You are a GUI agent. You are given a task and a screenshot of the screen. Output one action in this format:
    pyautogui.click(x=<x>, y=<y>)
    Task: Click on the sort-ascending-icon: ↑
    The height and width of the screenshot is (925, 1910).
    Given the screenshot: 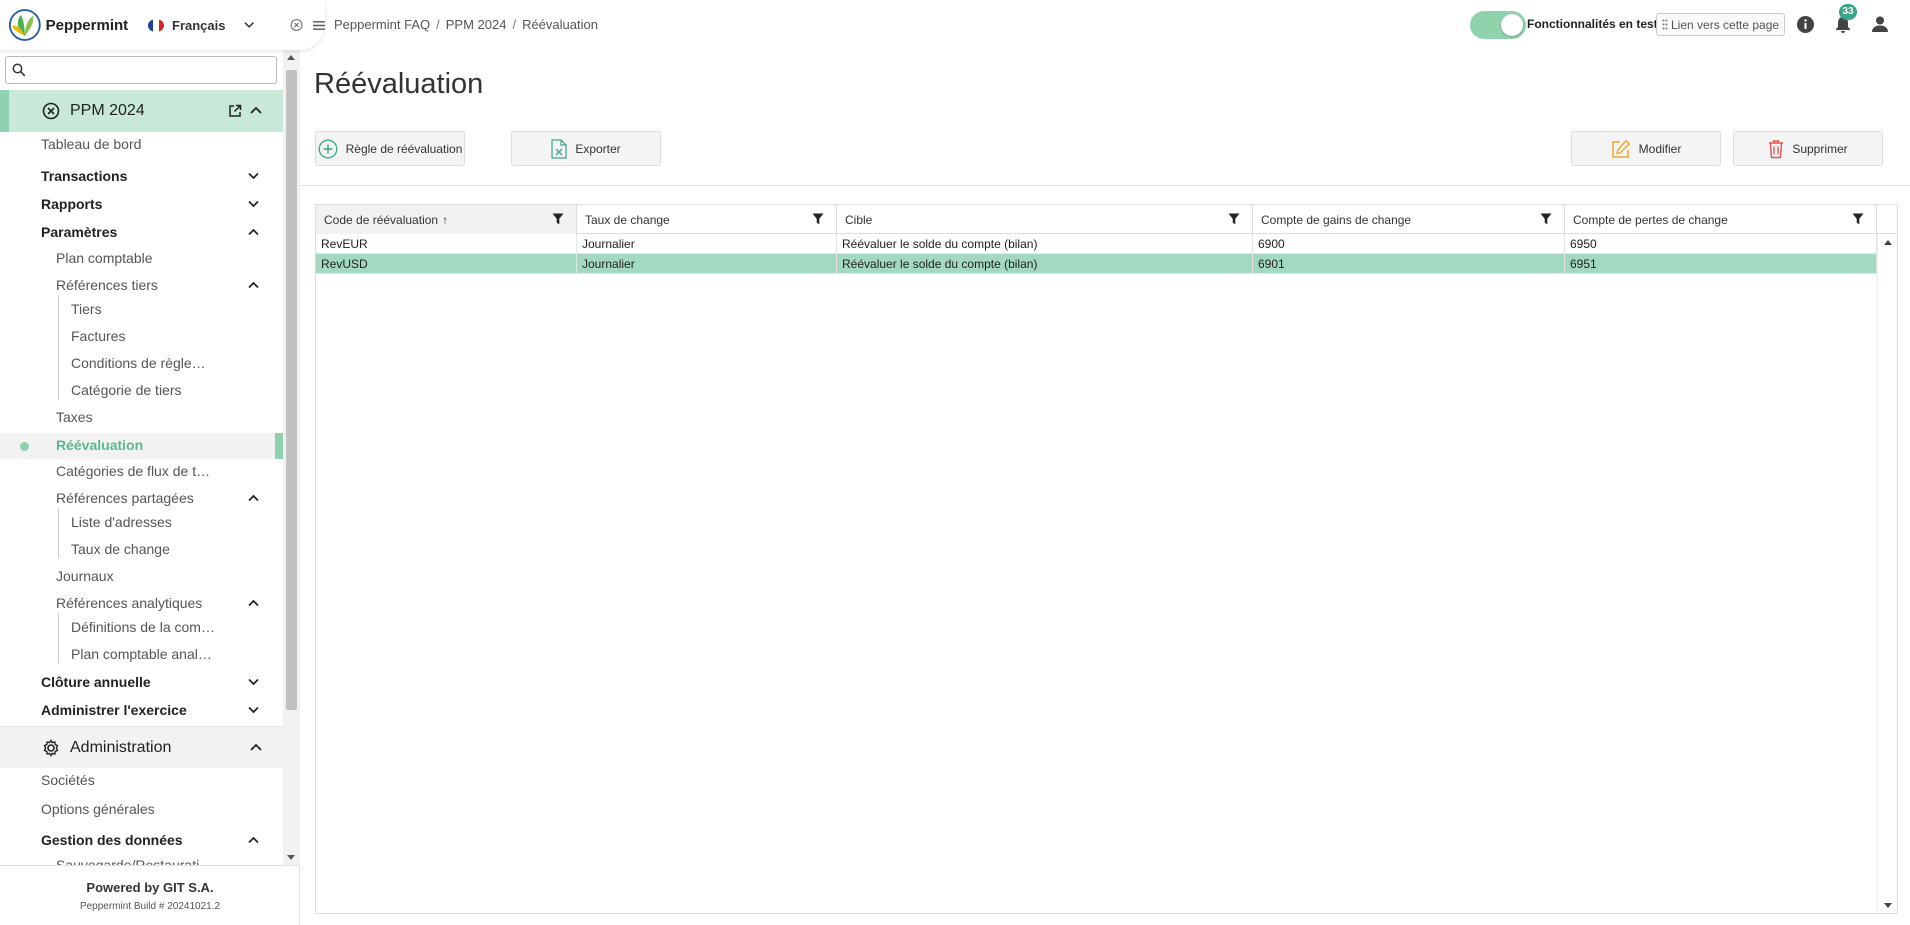 What is the action you would take?
    pyautogui.click(x=445, y=219)
    